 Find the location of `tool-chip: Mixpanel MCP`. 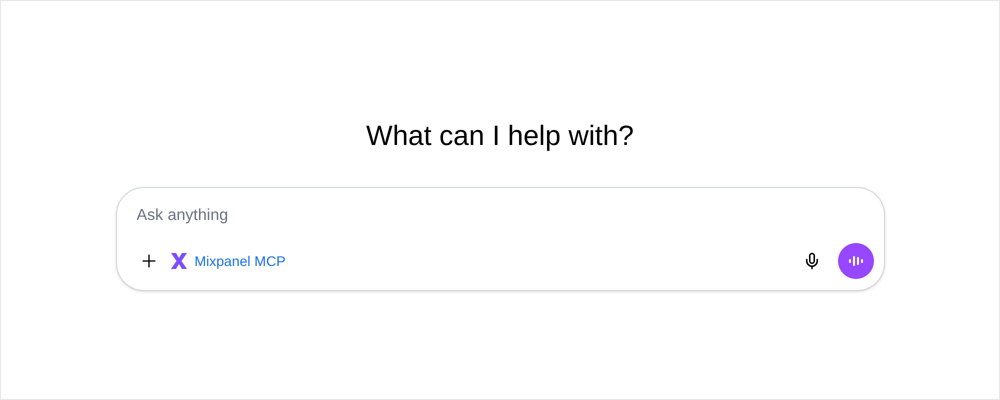

tool-chip: Mixpanel MCP is located at coordinates (227, 261).